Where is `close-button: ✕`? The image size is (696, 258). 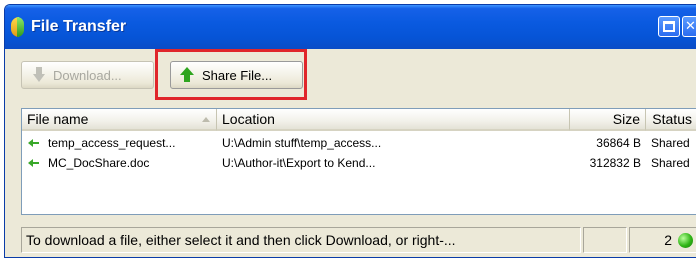 close-button: ✕ is located at coordinates (689, 26).